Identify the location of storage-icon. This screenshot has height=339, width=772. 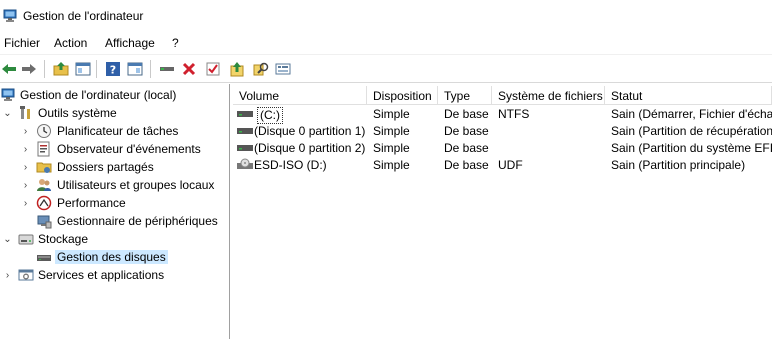
(26, 239).